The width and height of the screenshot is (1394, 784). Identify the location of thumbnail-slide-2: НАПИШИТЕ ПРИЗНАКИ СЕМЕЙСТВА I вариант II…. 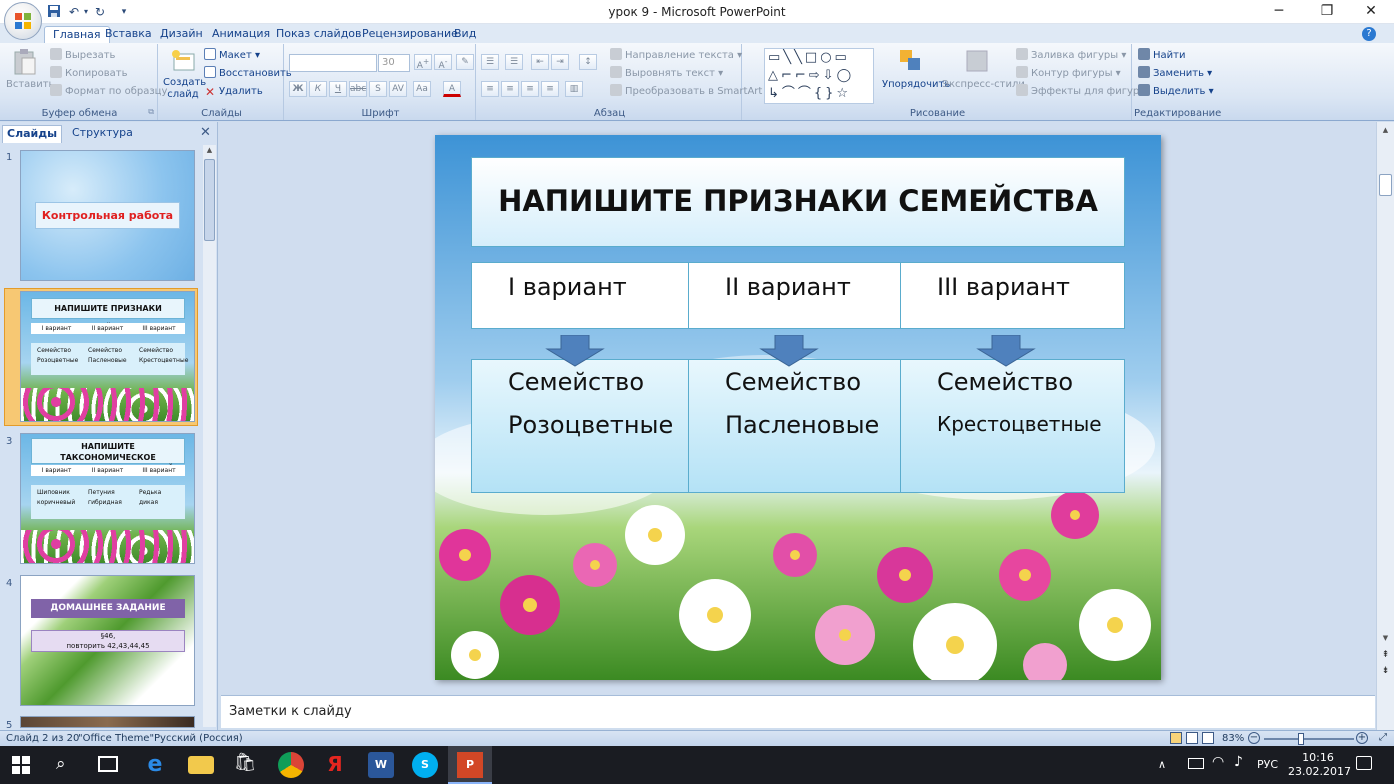
(107, 356).